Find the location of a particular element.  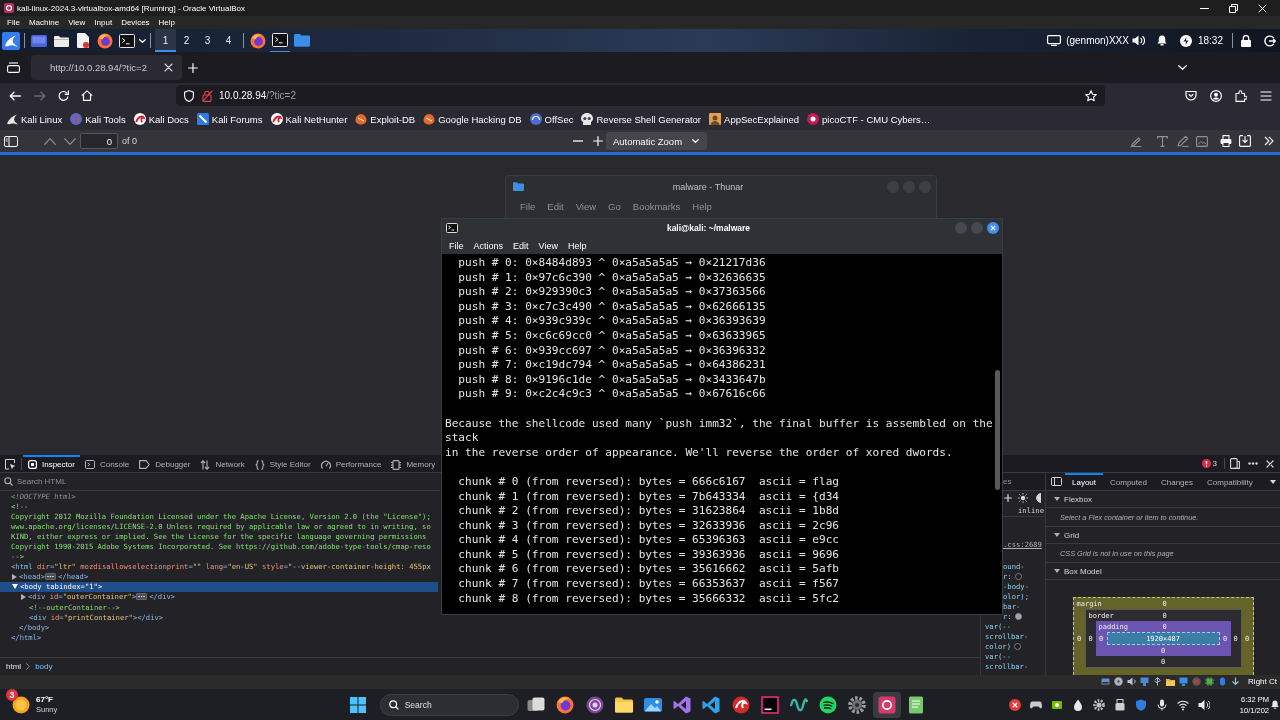

bookmark-item: Kali NetHunter is located at coordinates (309, 119).